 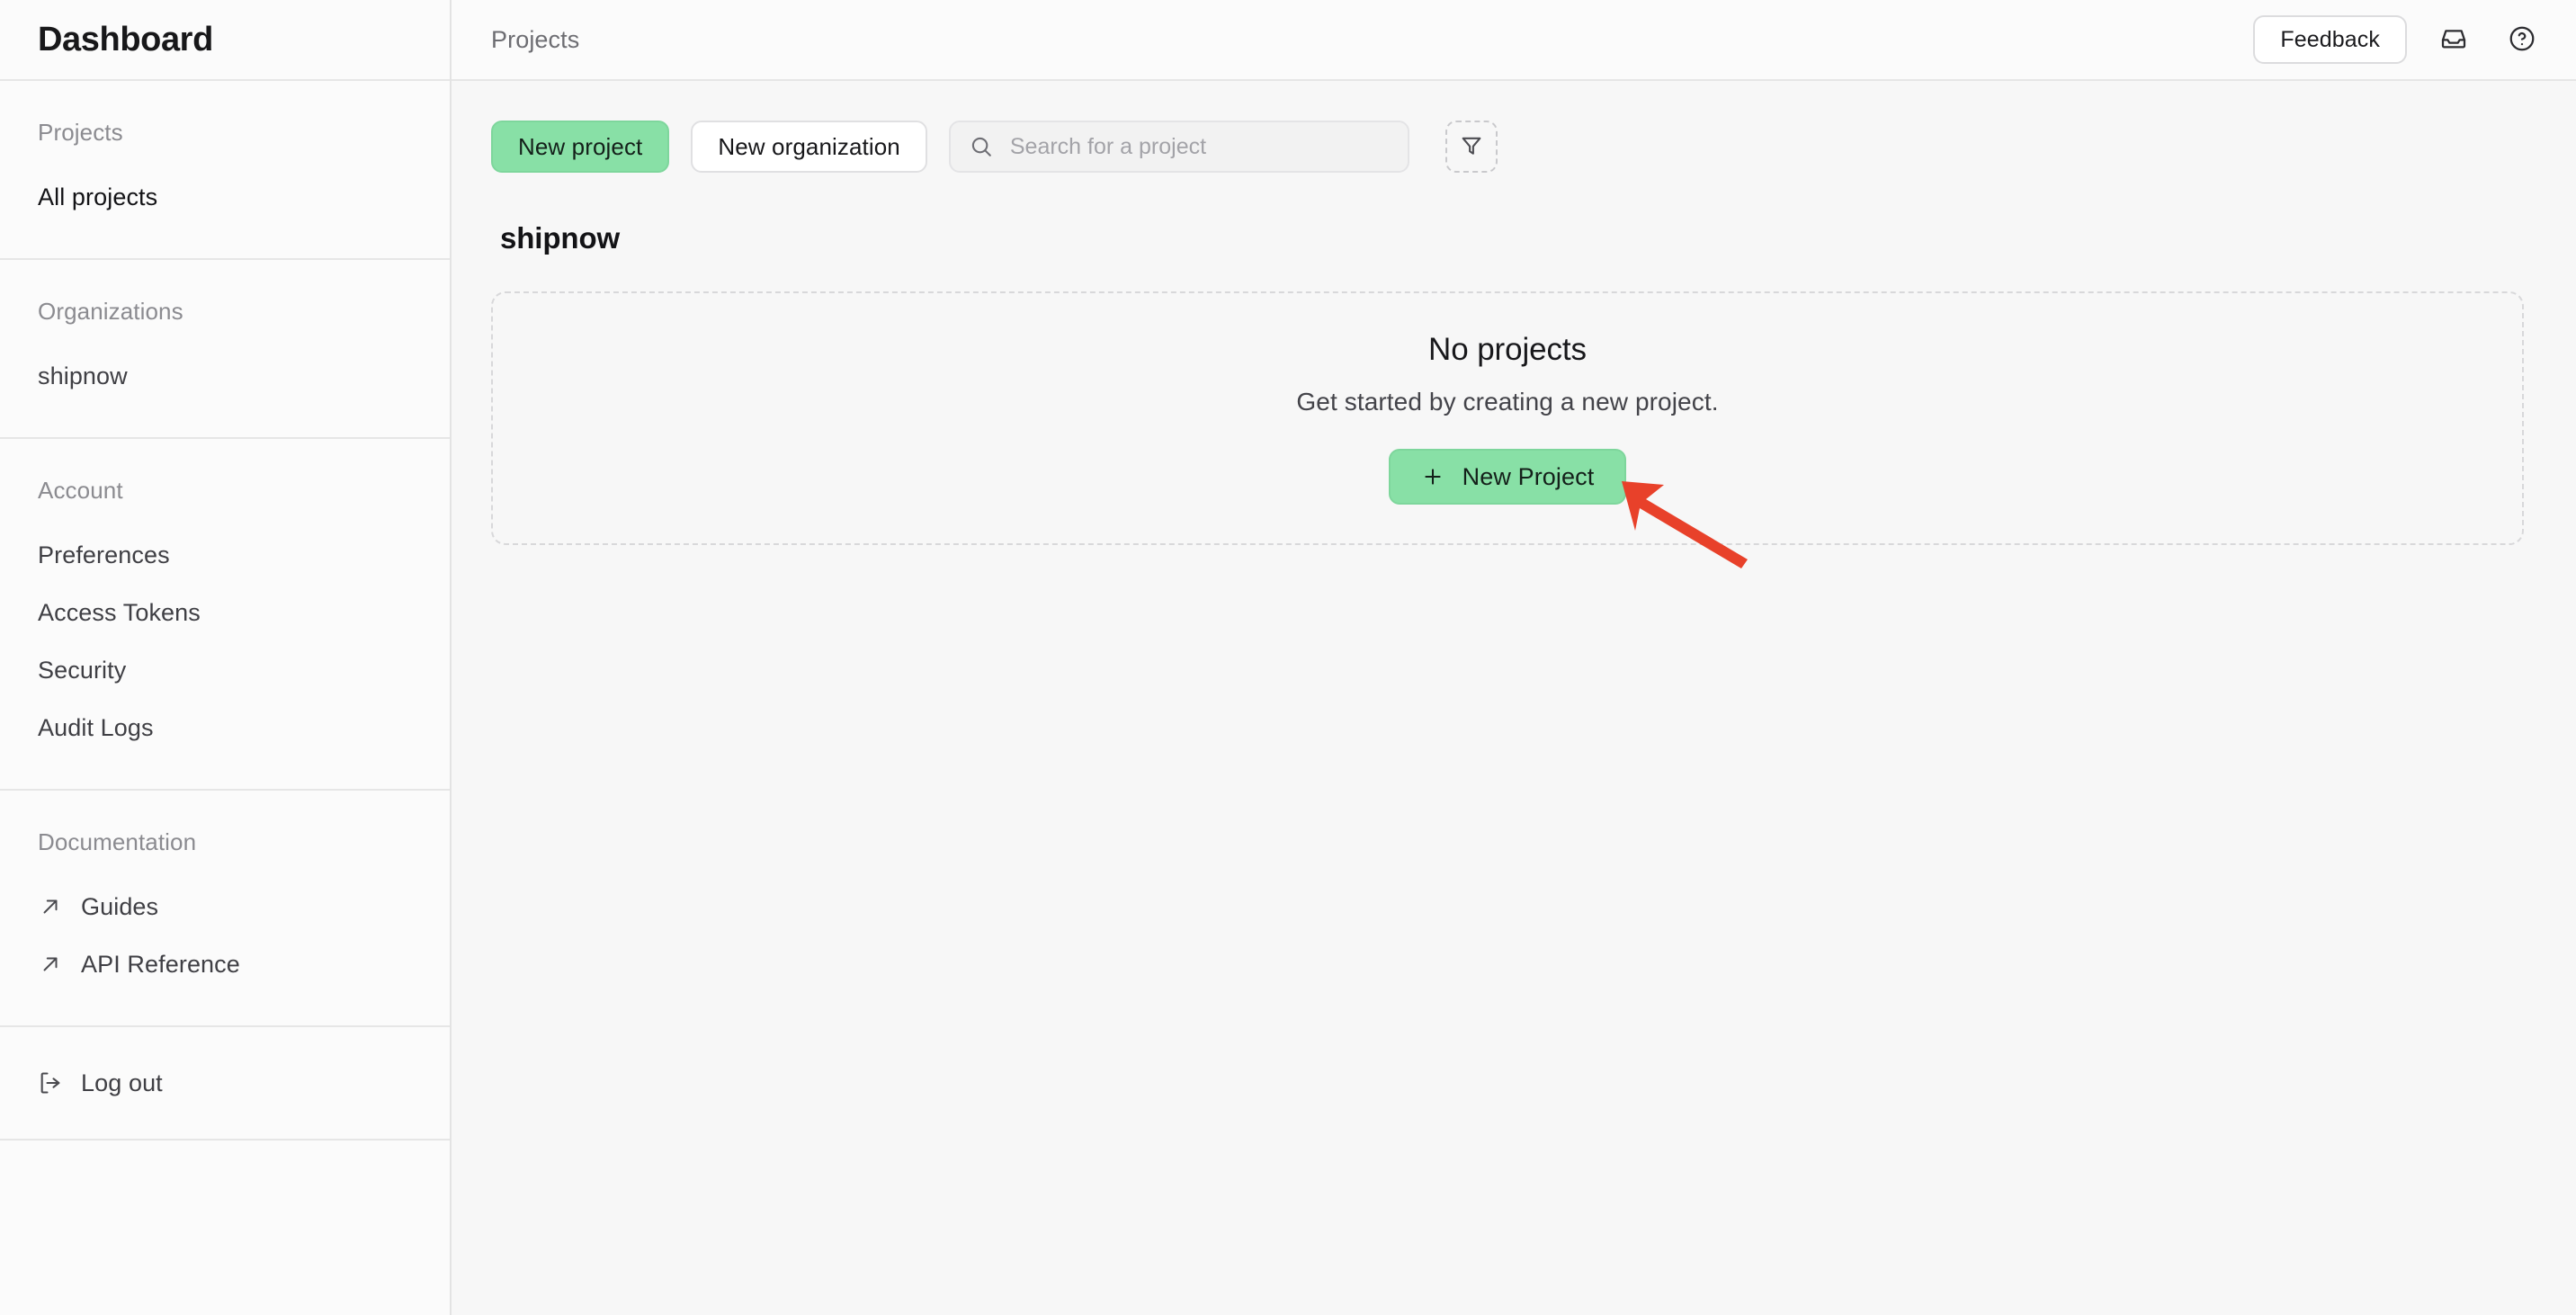 I want to click on sidebar-section-organizations: Organizations shipnow, so click(x=225, y=350).